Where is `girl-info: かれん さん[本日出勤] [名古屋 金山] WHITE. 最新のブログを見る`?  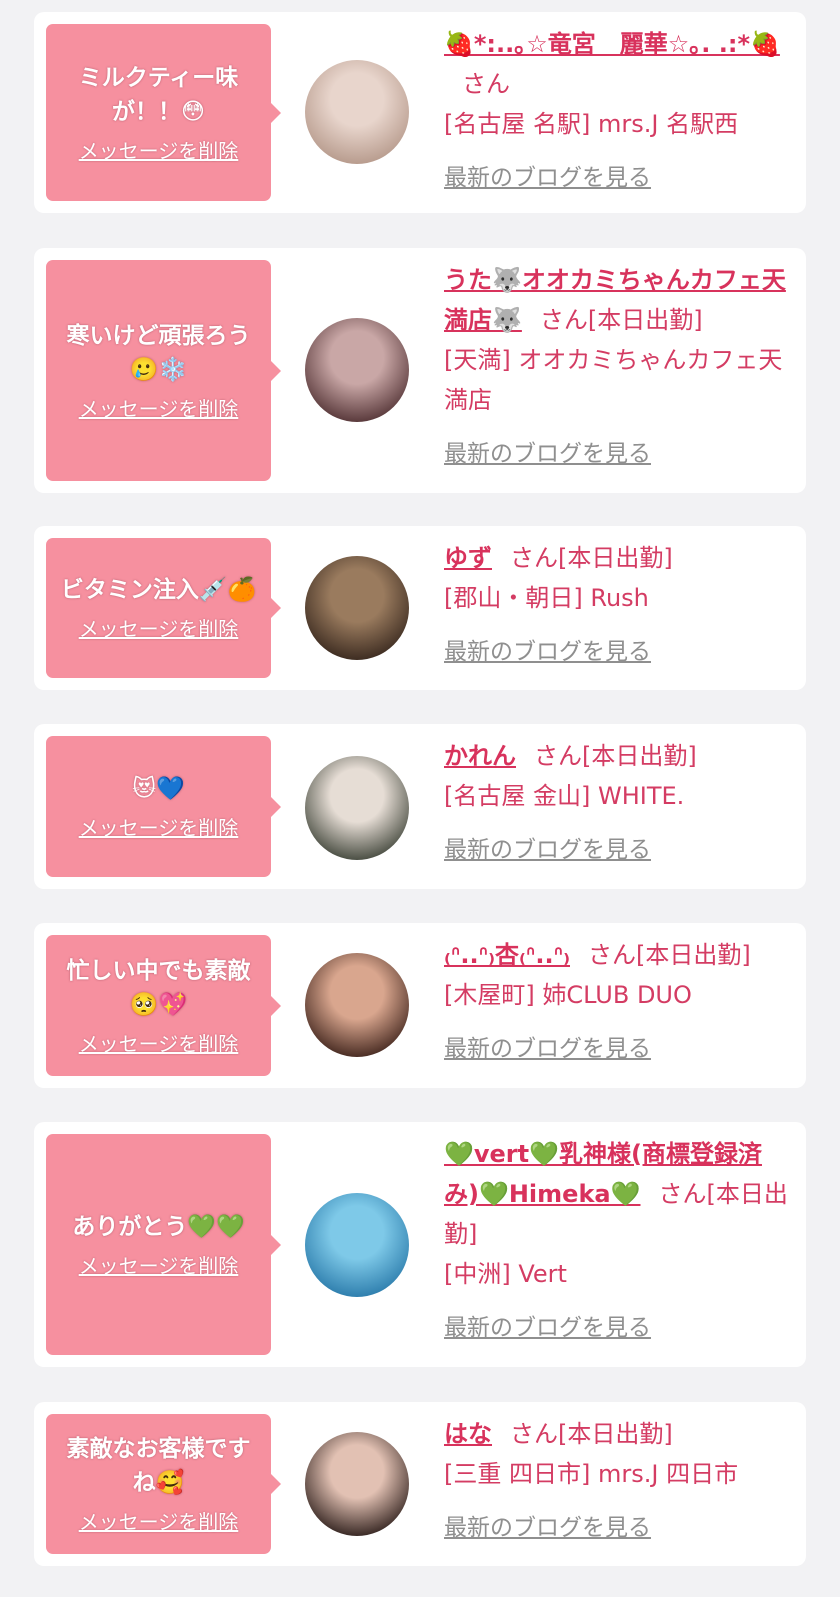
girl-info: かれん さん[本日出勤] [名古屋 金山] WHITE. 最新のブログを見る is located at coordinates (620, 803).